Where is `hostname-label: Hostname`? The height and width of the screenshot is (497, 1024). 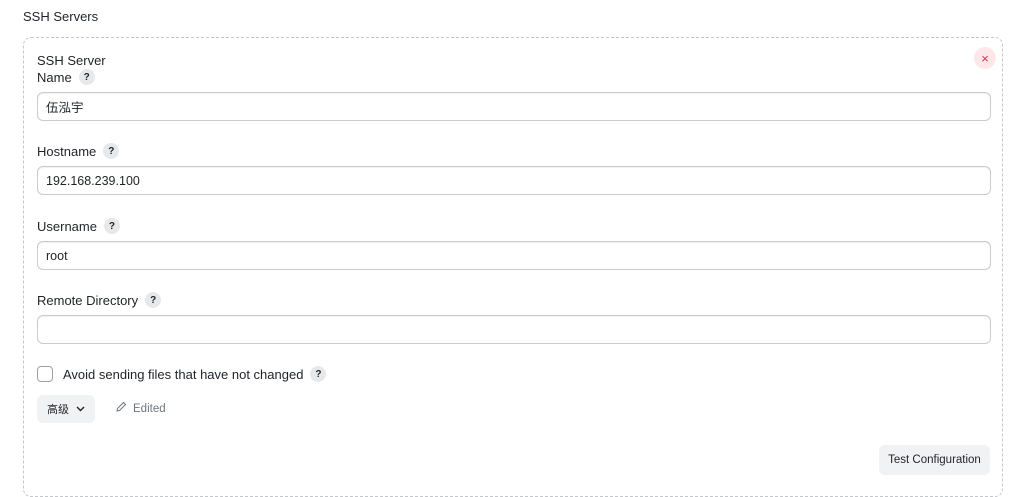 hostname-label: Hostname is located at coordinates (67, 151).